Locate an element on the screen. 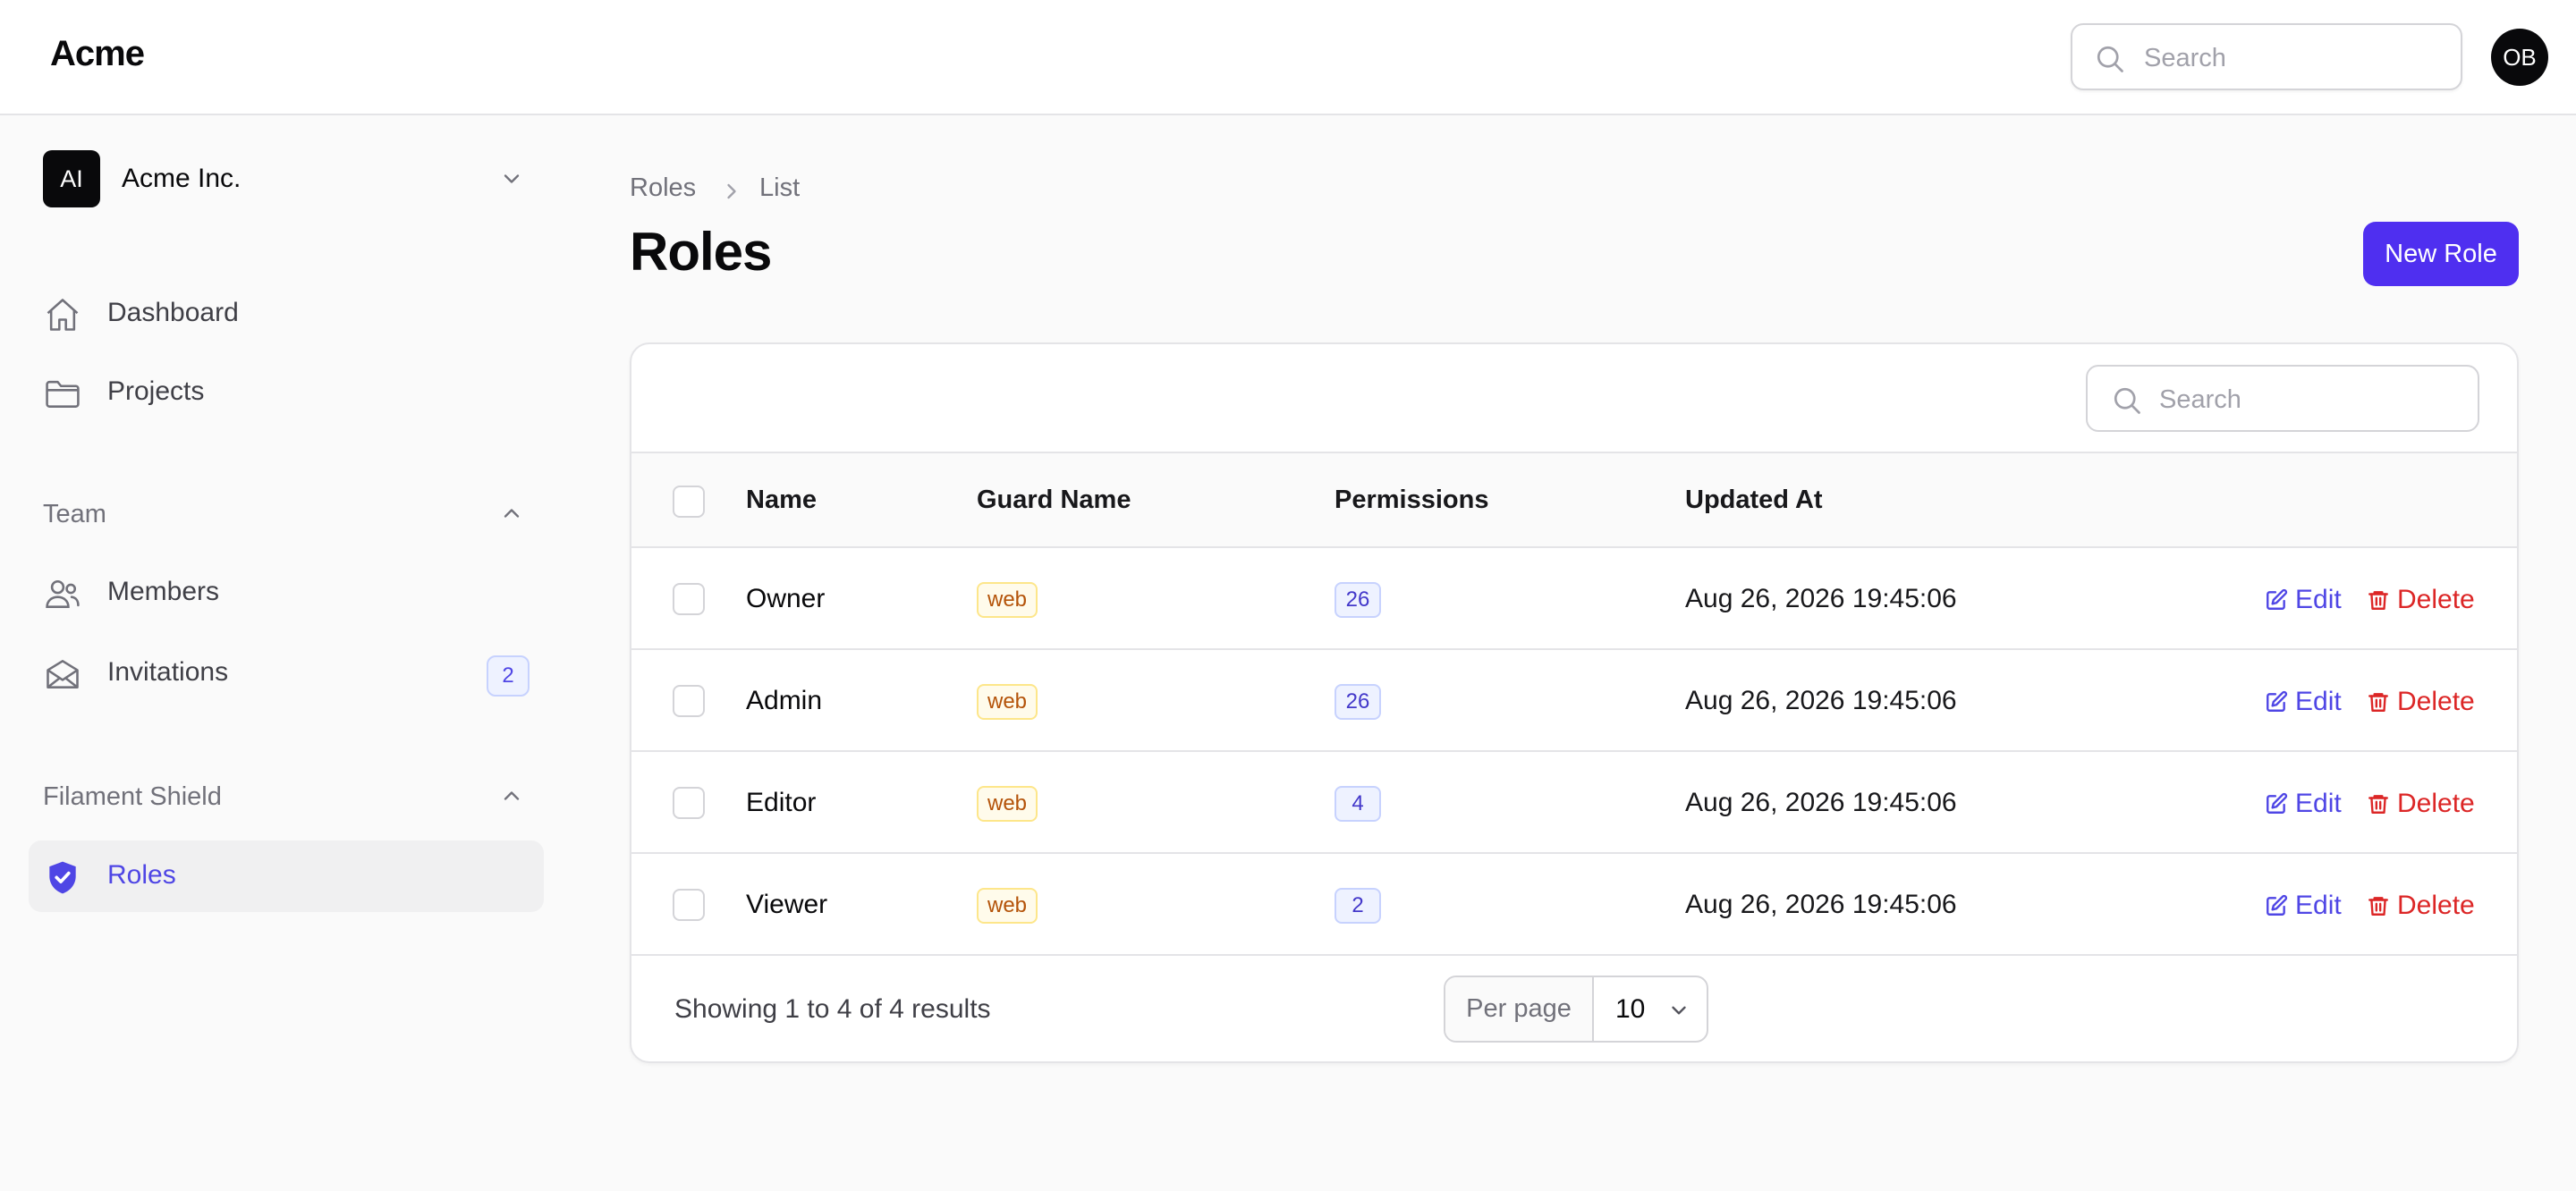 The height and width of the screenshot is (1191, 2576). pagination-summary: Showing 1 to 4 of 4 results is located at coordinates (832, 1009).